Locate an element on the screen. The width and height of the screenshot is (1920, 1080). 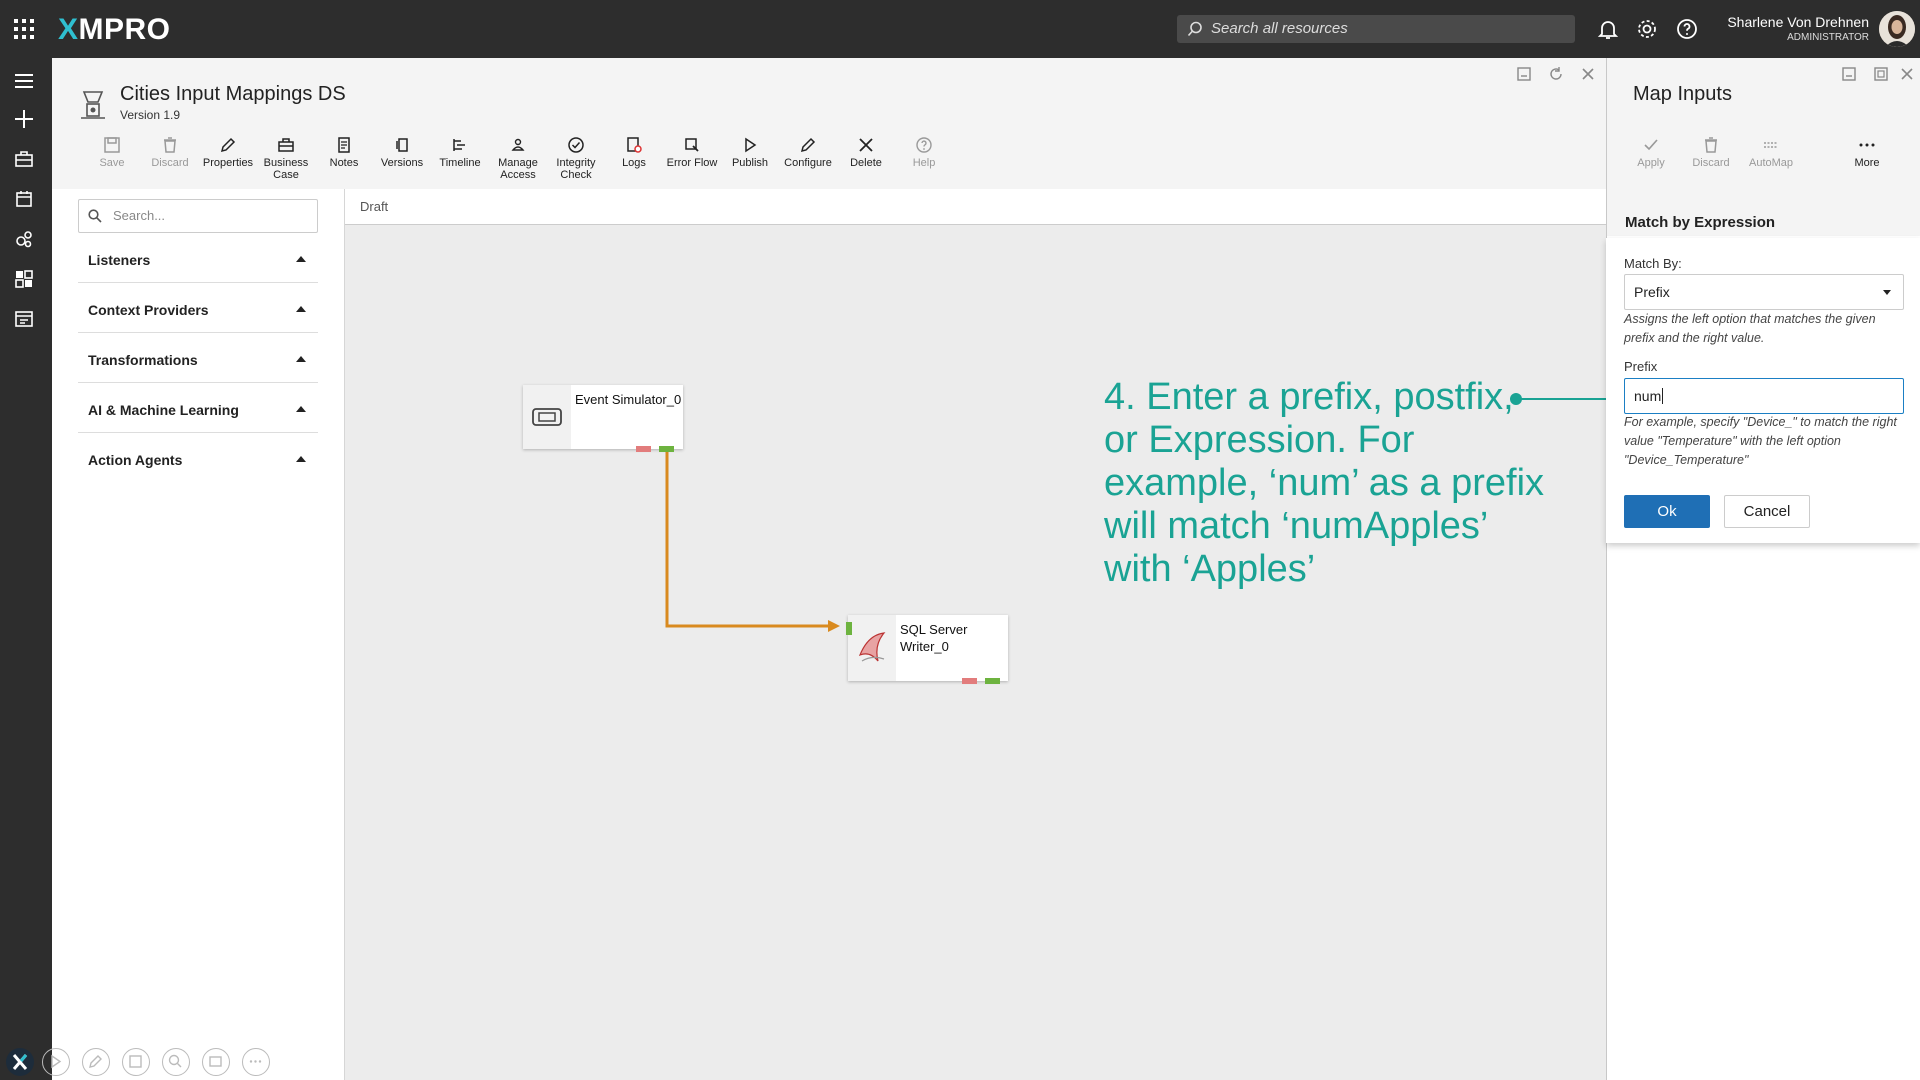
category-context-providers: Context Providers is located at coordinates (198, 308).